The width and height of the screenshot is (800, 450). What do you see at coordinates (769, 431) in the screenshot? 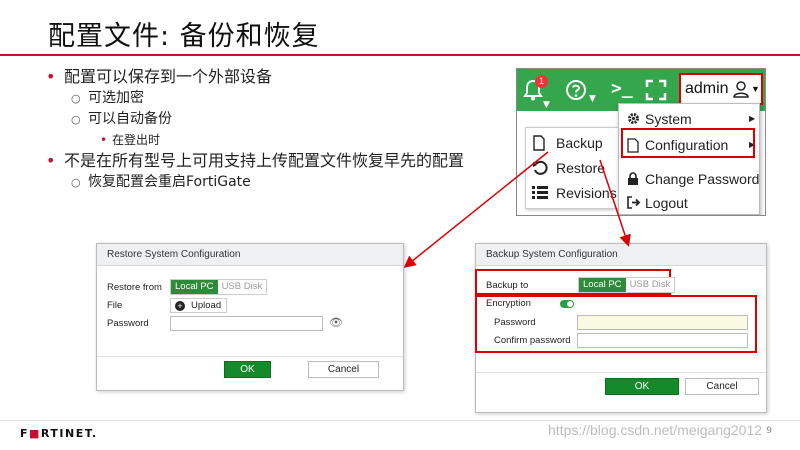
I see `page-number: 9` at bounding box center [769, 431].